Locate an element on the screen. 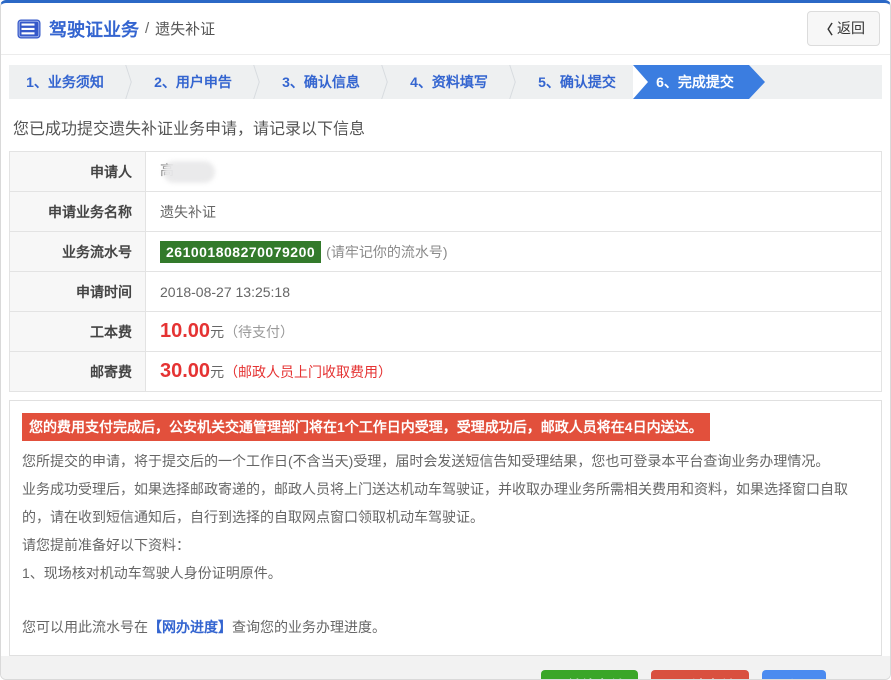 This screenshot has height=680, width=891. serial-number-note: (请牢记你的流水号) is located at coordinates (387, 251).